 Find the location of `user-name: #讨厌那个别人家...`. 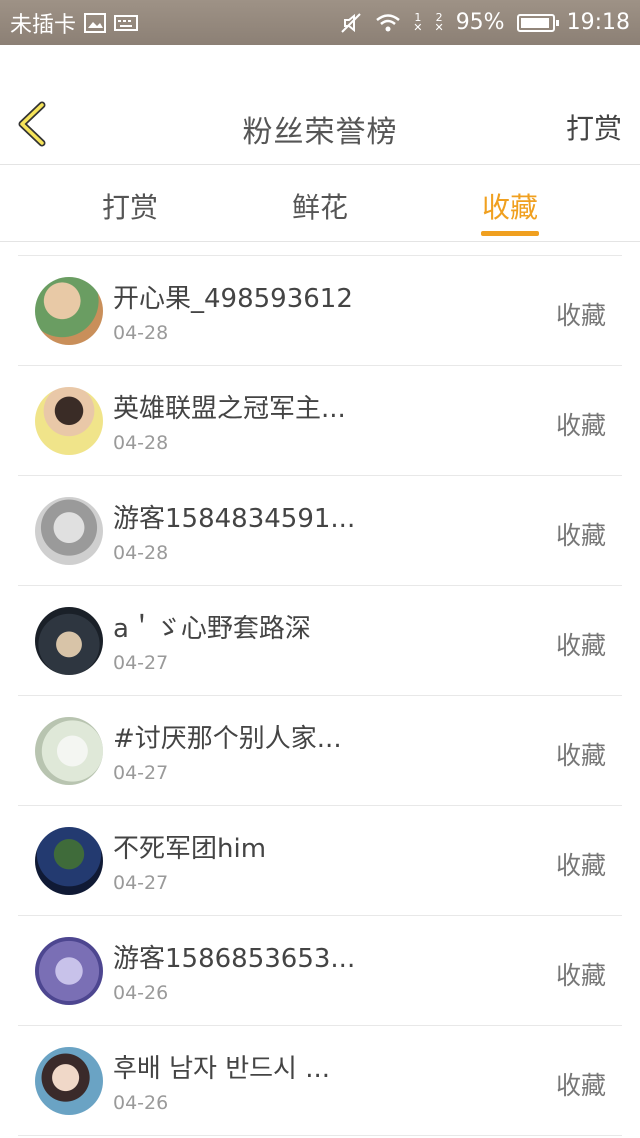

user-name: #讨厌那个别人家... is located at coordinates (227, 739).